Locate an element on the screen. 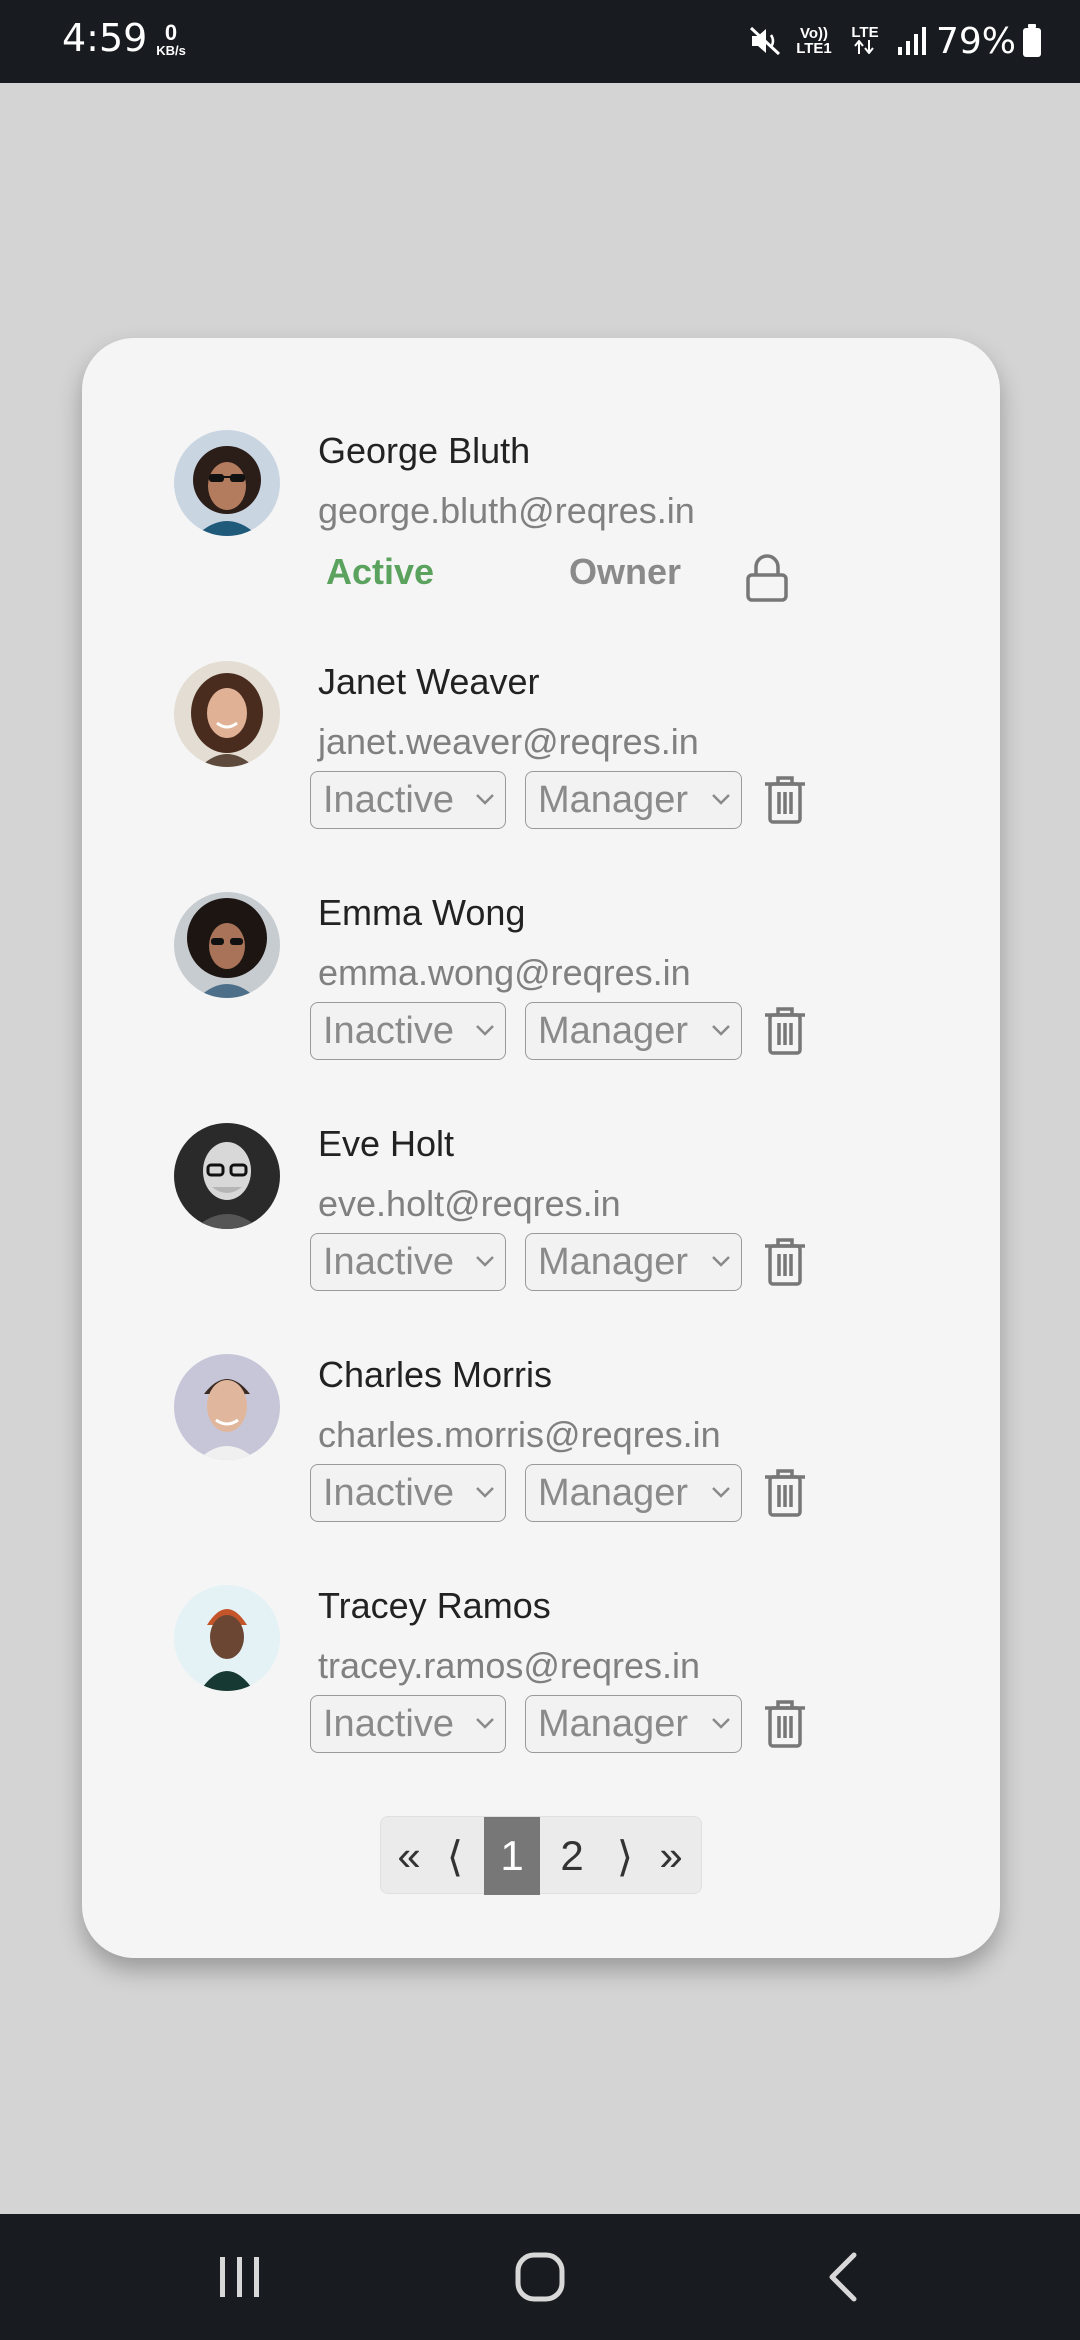  mute-icon is located at coordinates (765, 41).